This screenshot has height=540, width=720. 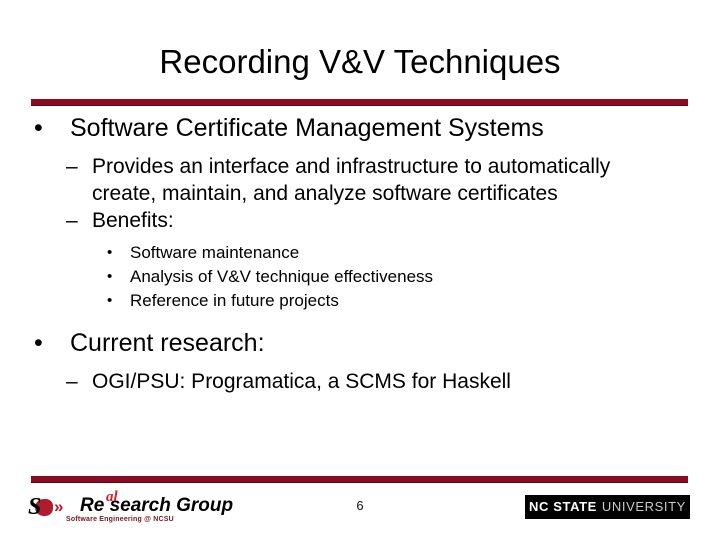 I want to click on nc-state-university-logo: NC STATE UNIVERSITY, so click(x=607, y=507).